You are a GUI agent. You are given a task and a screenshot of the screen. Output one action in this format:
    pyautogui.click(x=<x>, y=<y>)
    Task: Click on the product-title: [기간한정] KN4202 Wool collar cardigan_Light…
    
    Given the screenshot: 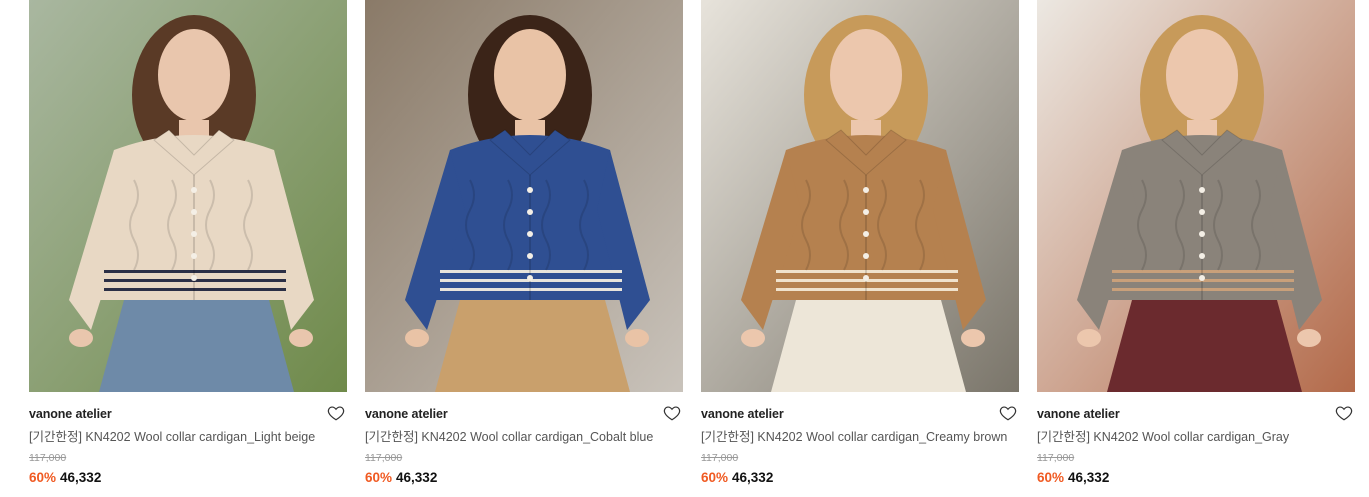 What is the action you would take?
    pyautogui.click(x=188, y=437)
    